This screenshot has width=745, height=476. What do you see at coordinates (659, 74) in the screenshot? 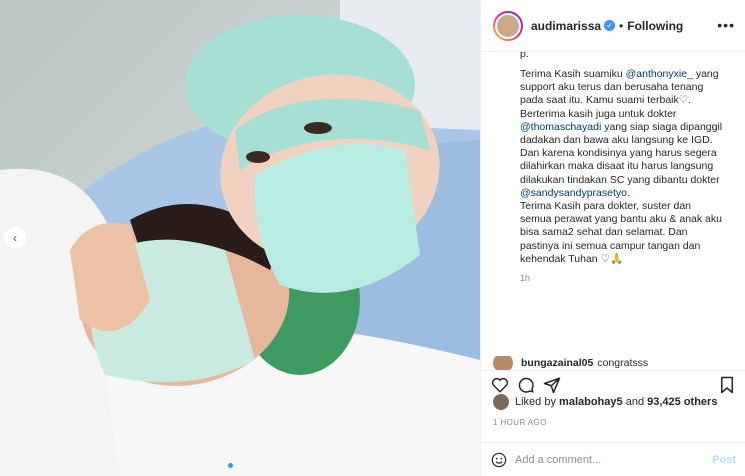
I see `mention-link: @anthonyxie_` at bounding box center [659, 74].